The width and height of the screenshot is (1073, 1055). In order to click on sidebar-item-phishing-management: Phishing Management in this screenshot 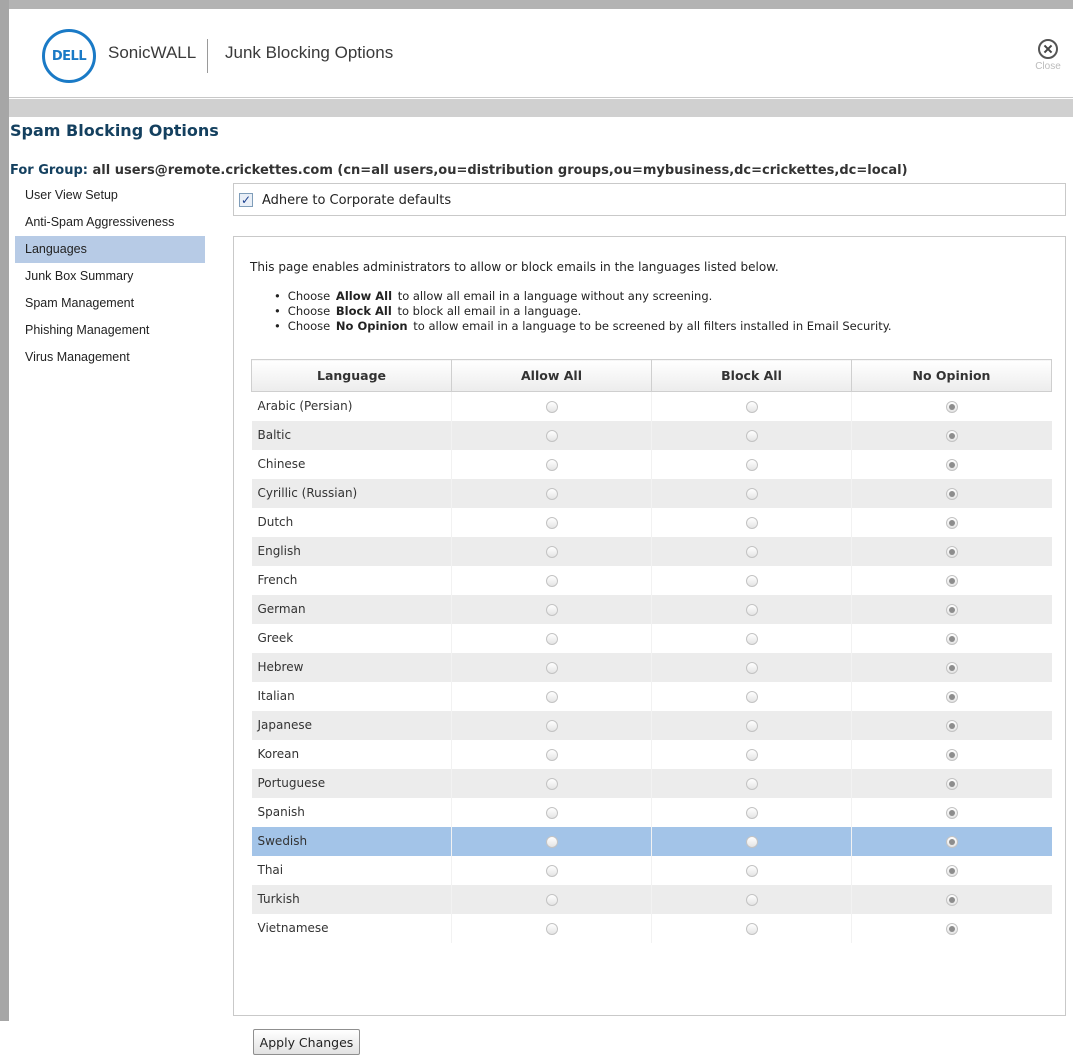, I will do `click(110, 330)`.